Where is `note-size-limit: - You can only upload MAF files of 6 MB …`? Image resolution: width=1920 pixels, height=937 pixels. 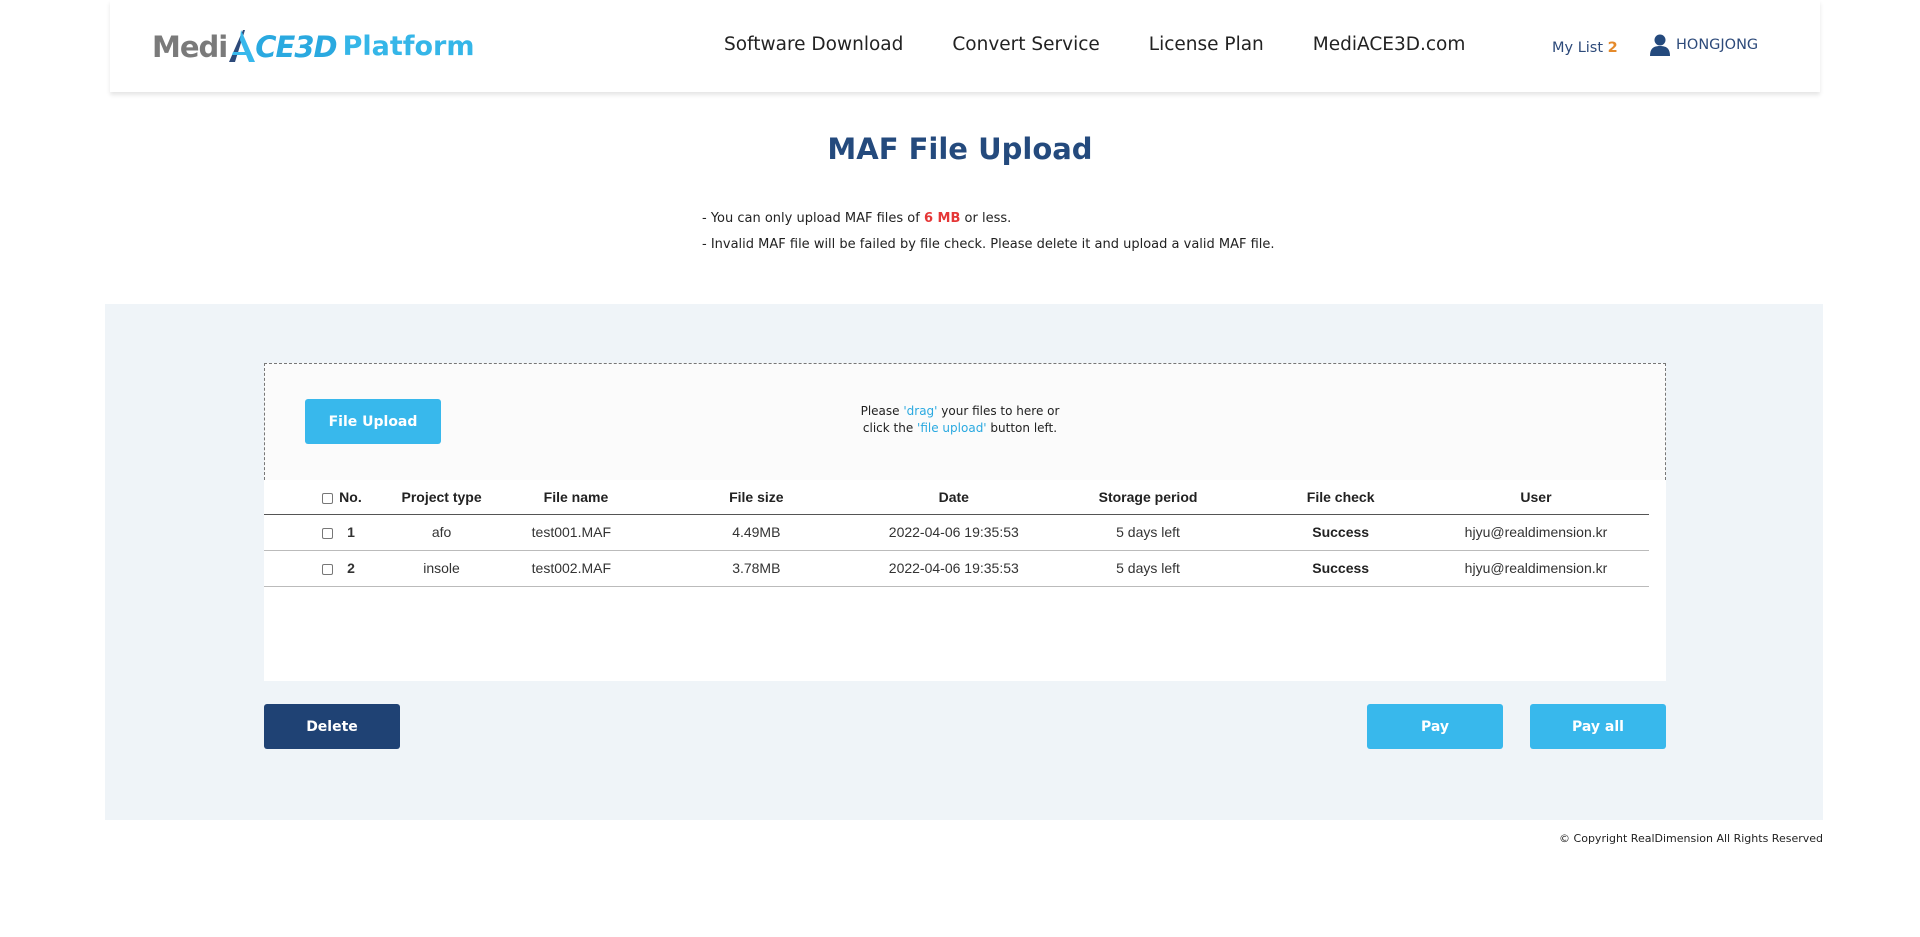 note-size-limit: - You can only upload MAF files of 6 MB … is located at coordinates (988, 219).